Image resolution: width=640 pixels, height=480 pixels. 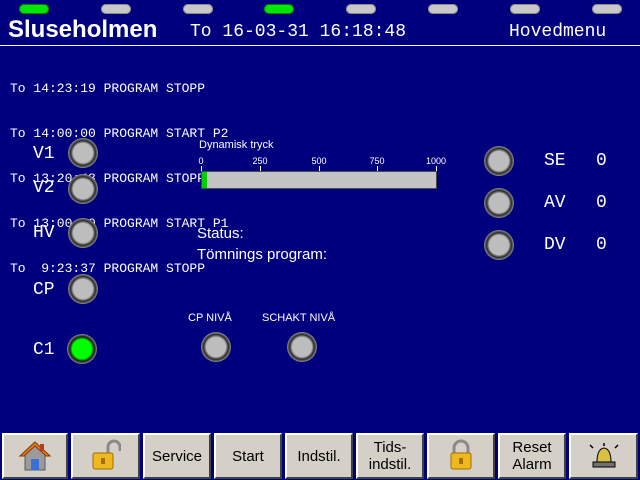 I want to click on home-button, so click(x=35, y=456).